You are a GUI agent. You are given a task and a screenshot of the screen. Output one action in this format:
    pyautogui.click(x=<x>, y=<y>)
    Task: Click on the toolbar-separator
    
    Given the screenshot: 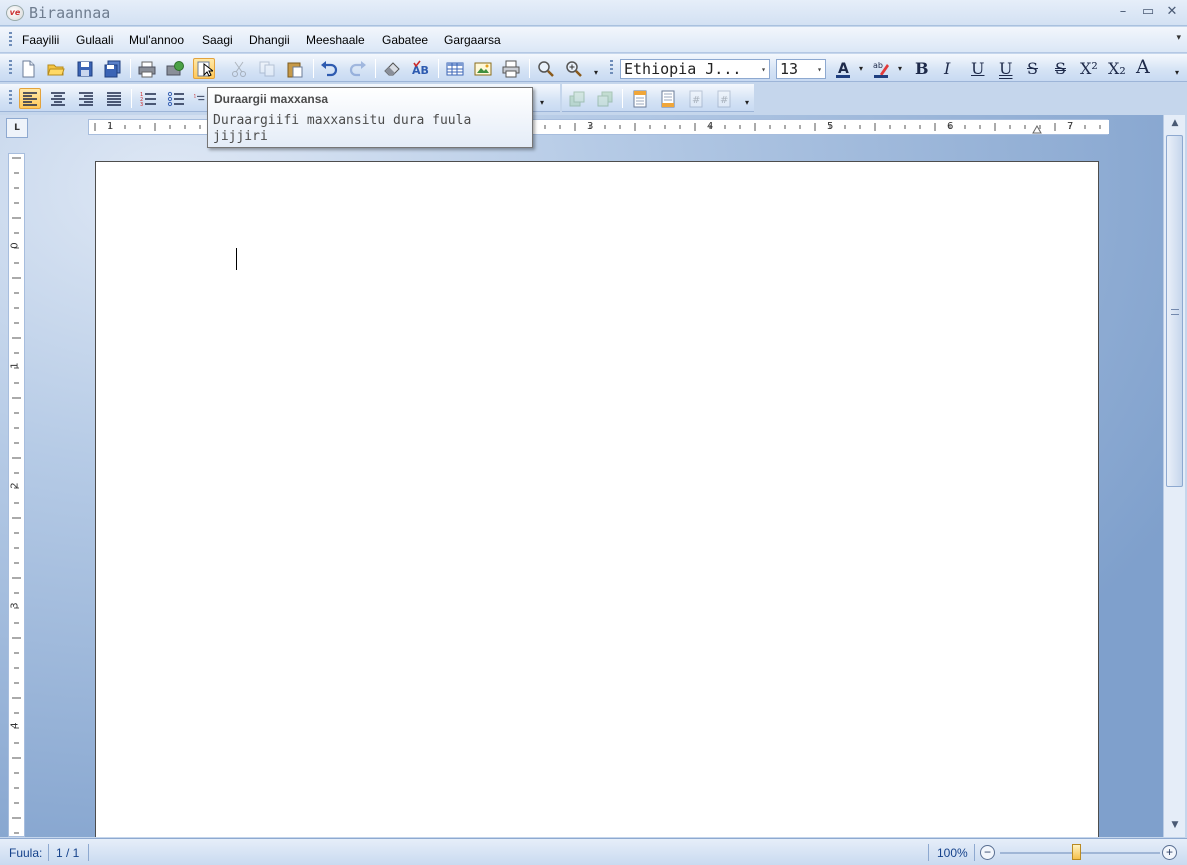 What is the action you would take?
    pyautogui.click(x=438, y=68)
    